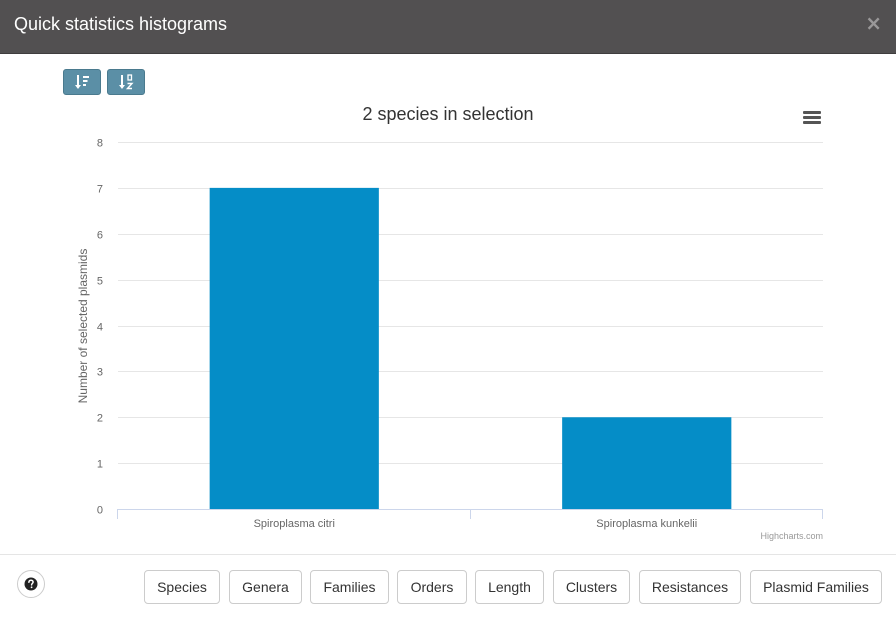  What do you see at coordinates (100, 465) in the screenshot?
I see `y-tick-label: 1` at bounding box center [100, 465].